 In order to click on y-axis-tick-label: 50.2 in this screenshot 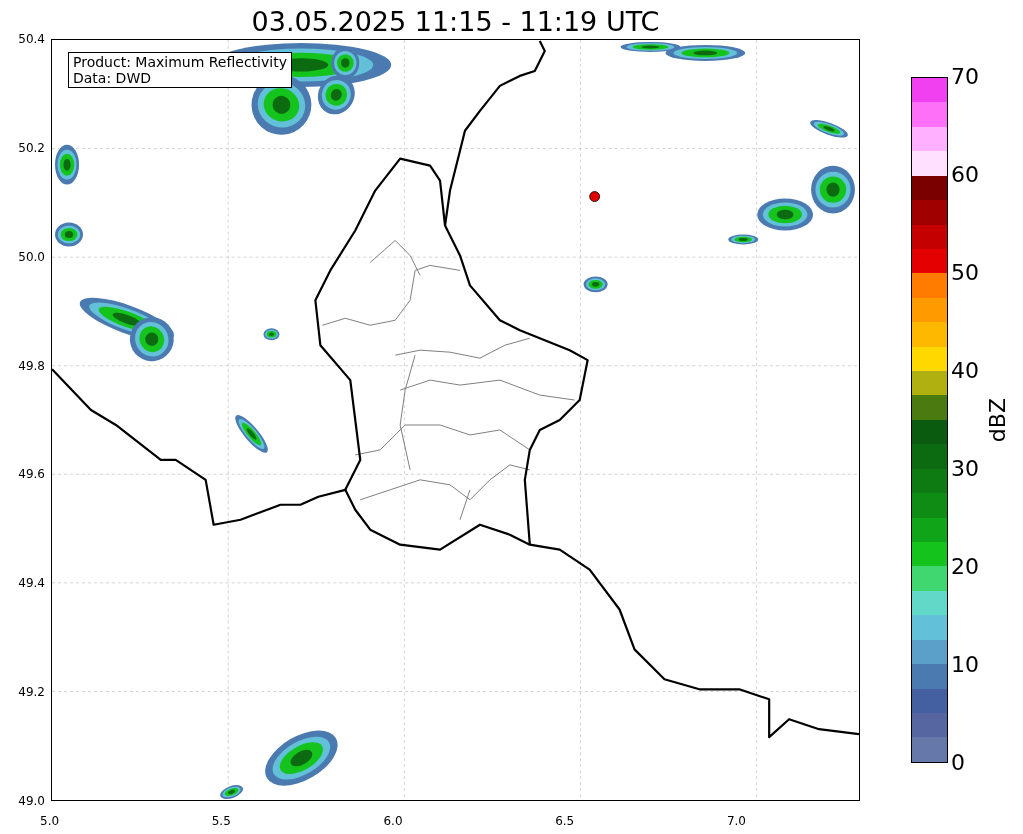, I will do `click(31, 147)`.